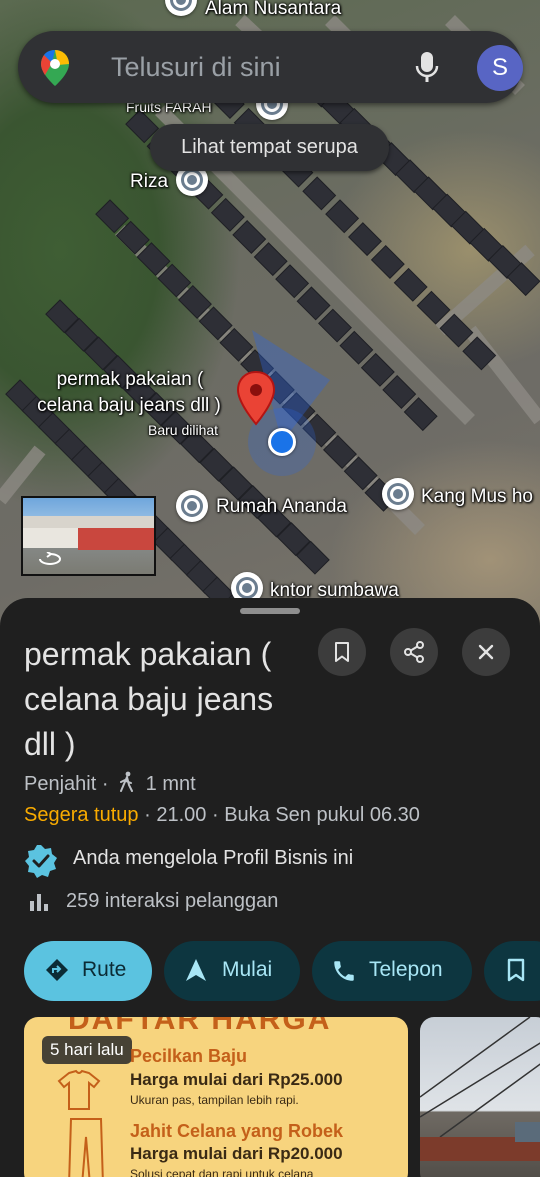 The height and width of the screenshot is (1177, 540). I want to click on close-icon, so click(486, 652).